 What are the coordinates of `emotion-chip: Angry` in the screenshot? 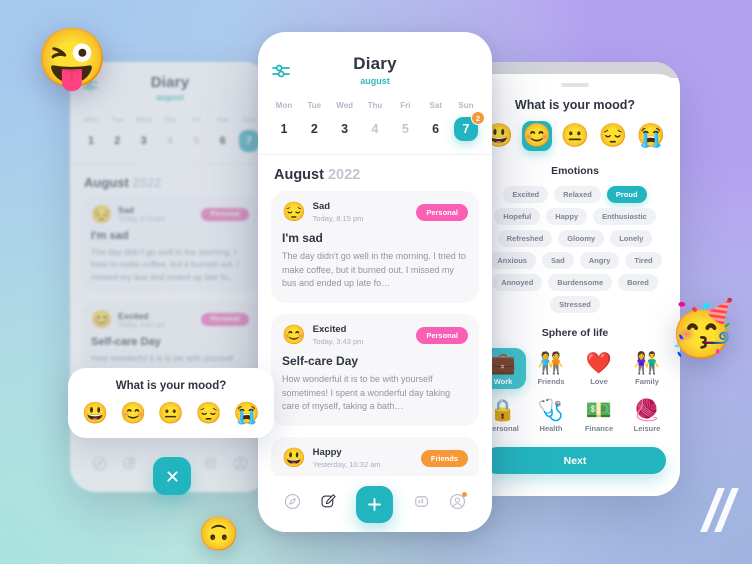 It's located at (599, 260).